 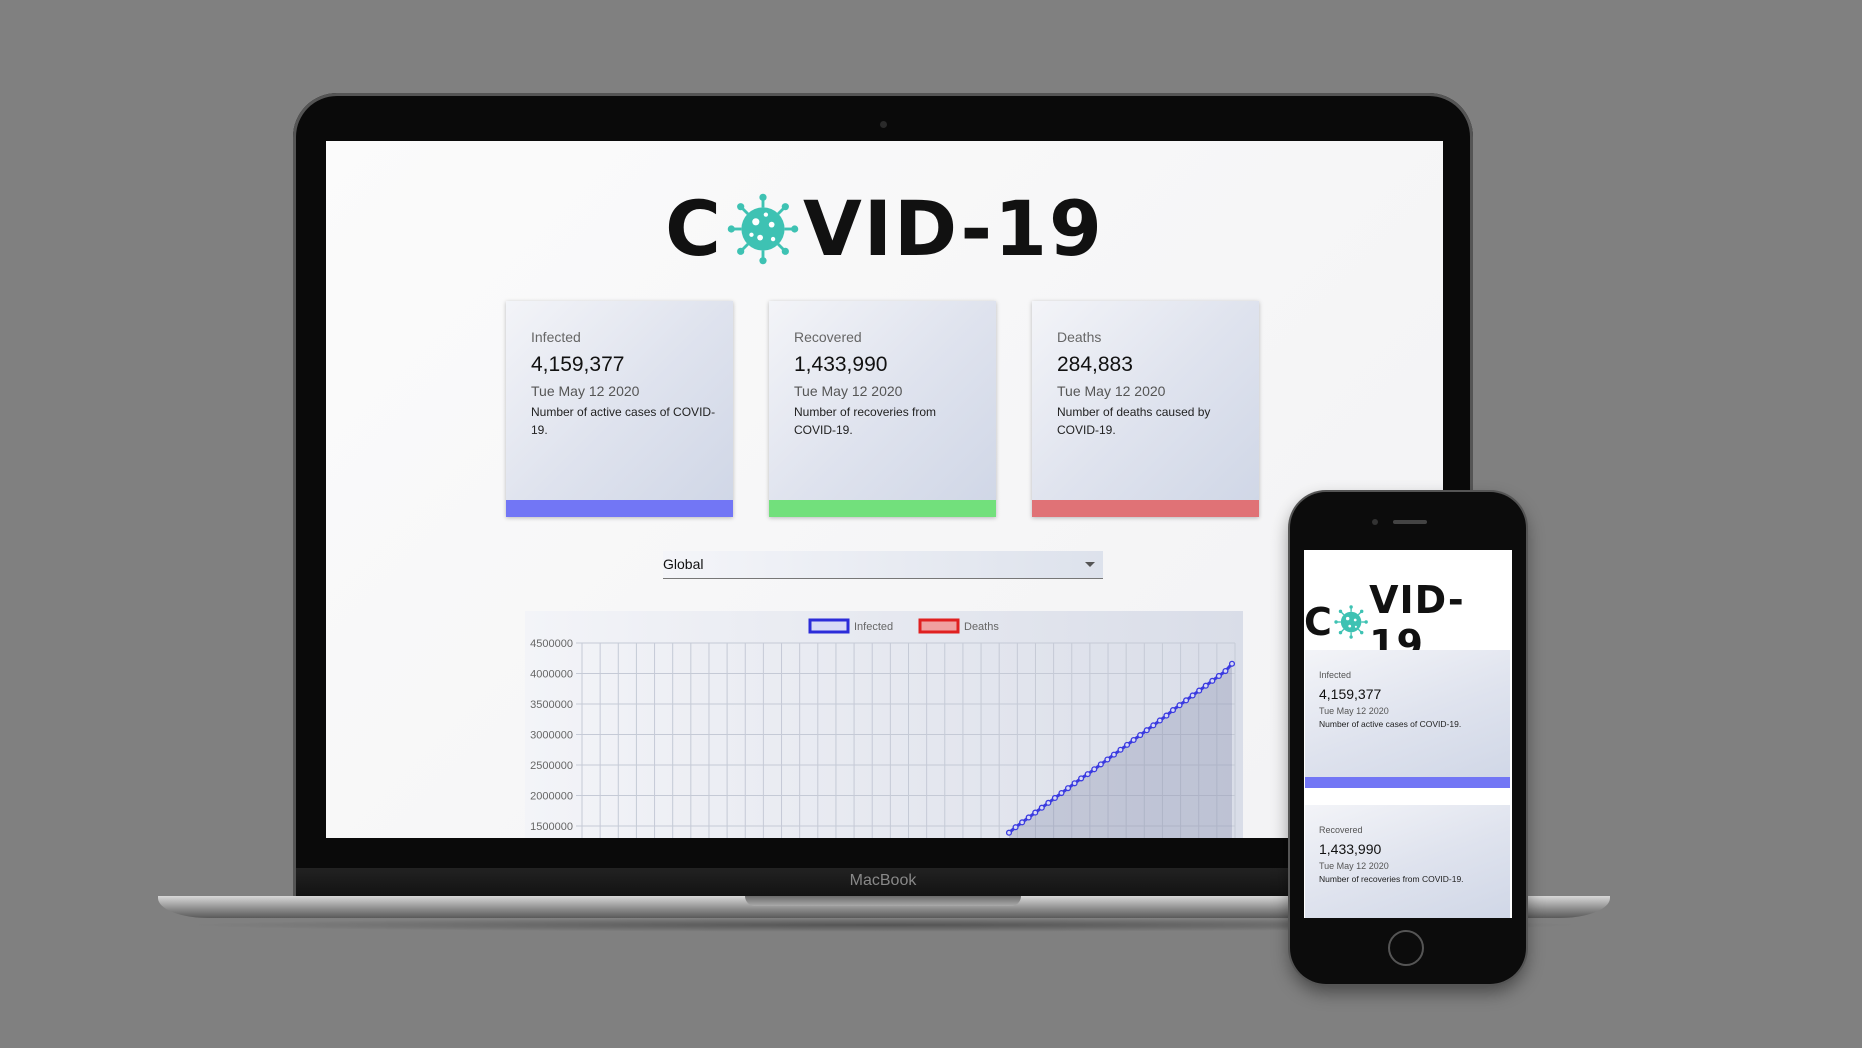 I want to click on legend-label: Deaths, so click(x=981, y=627).